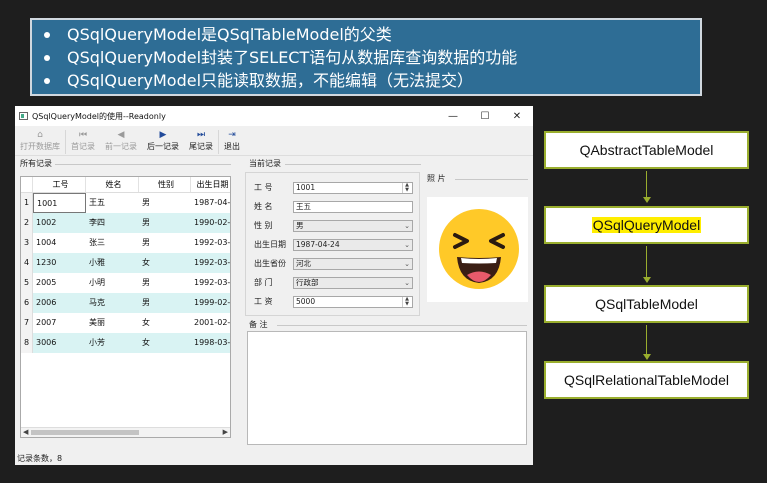  Describe the element at coordinates (210, 223) in the screenshot. I see `cell-birth: 1990-02-` at that location.